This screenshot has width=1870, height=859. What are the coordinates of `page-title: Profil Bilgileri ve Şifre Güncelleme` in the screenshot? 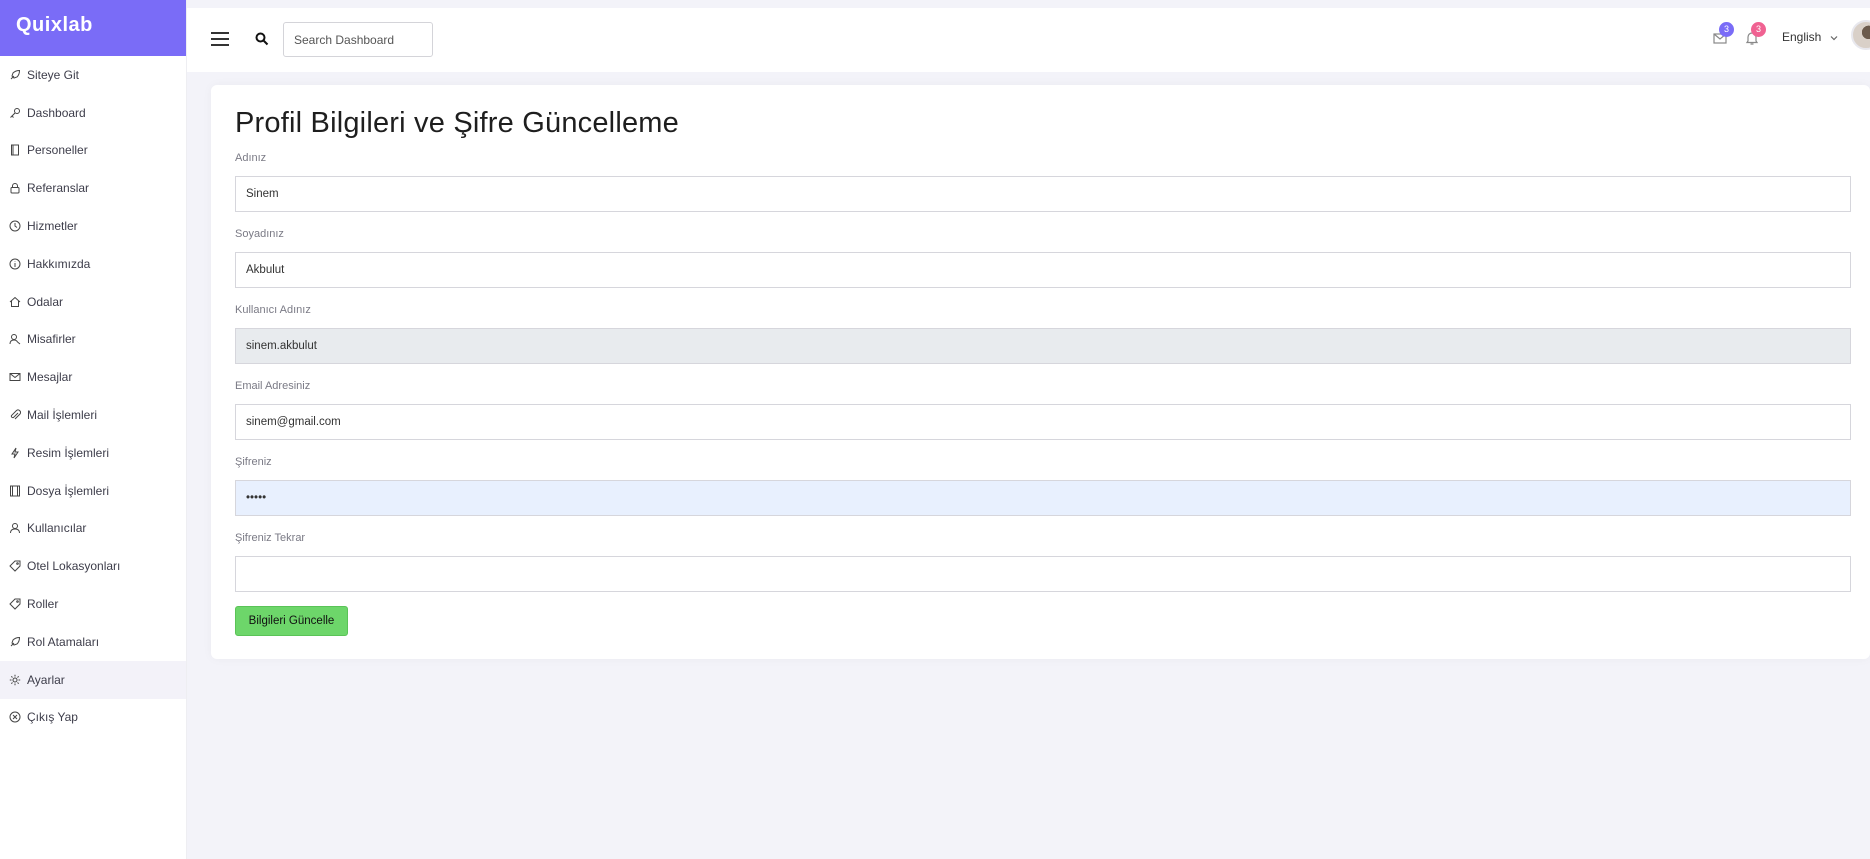 It's located at (457, 123).